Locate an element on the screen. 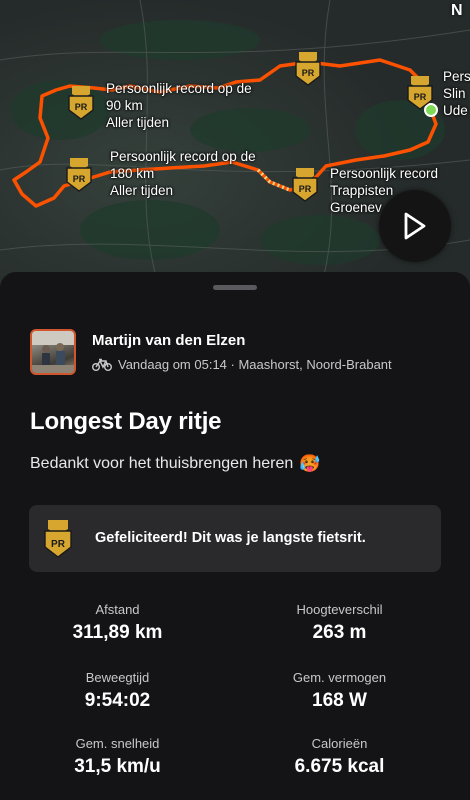 This screenshot has width=470, height=800. avatar-photo is located at coordinates (53, 352).